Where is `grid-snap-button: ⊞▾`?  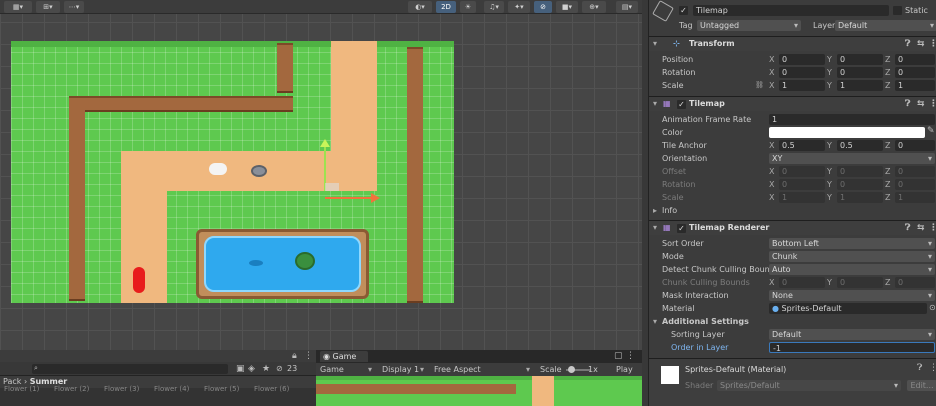 grid-snap-button: ⊞▾ is located at coordinates (48, 7).